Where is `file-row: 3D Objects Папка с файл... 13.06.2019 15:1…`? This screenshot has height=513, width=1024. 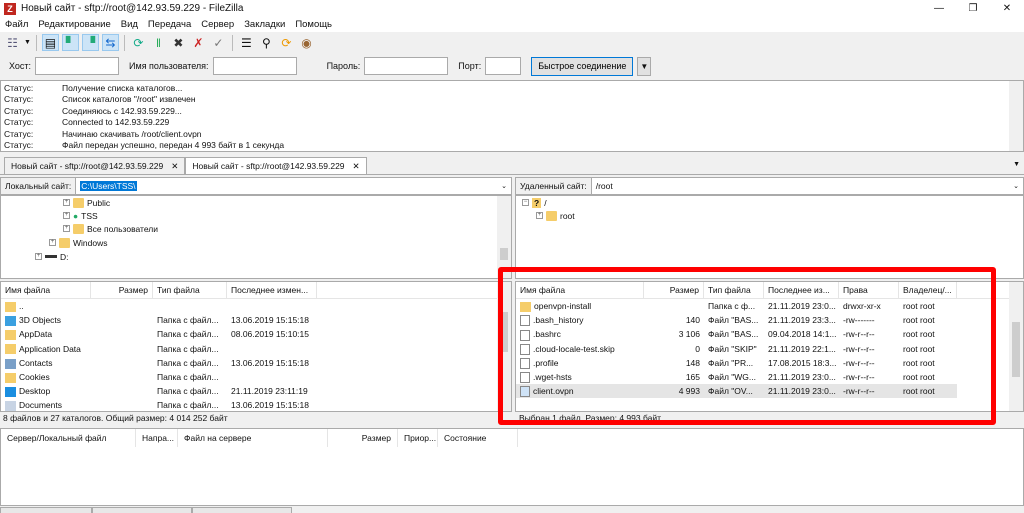 file-row: 3D Objects Папка с файл... 13.06.2019 15:1… is located at coordinates (159, 320).